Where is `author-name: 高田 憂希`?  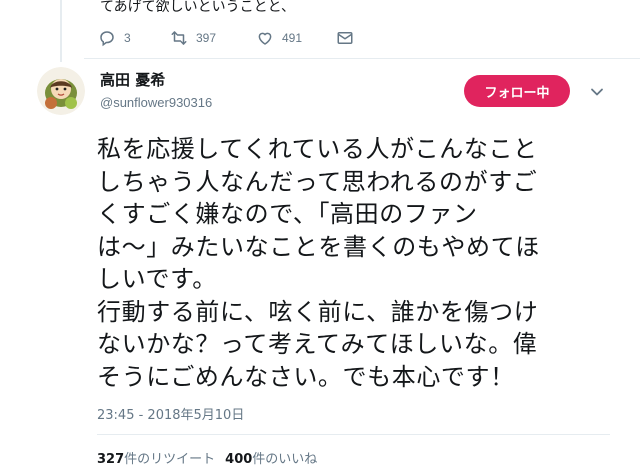
author-name: 高田 憂希 is located at coordinates (132, 79).